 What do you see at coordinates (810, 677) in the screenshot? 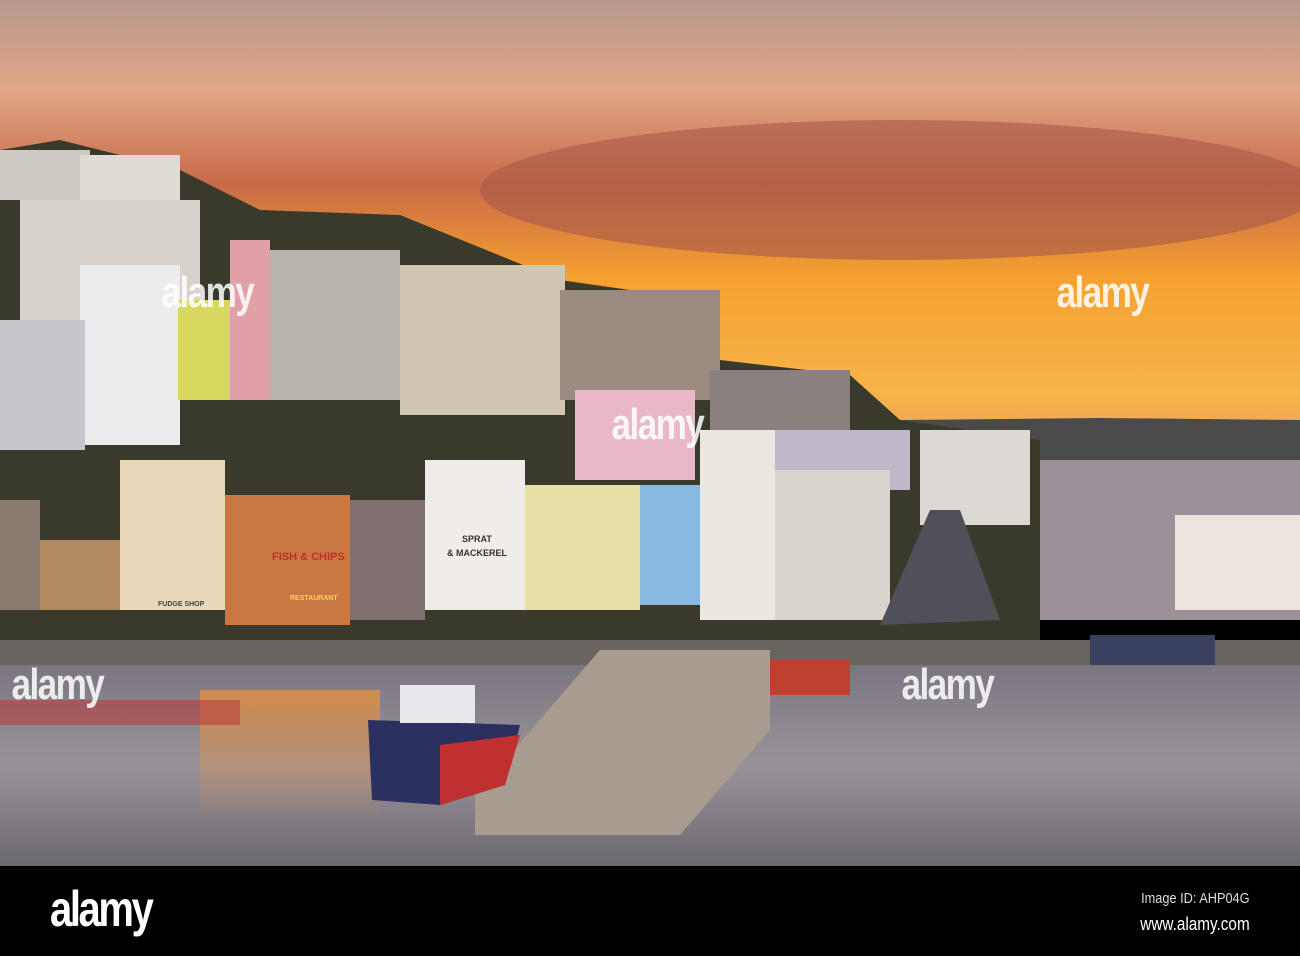
I see `red-boat` at bounding box center [810, 677].